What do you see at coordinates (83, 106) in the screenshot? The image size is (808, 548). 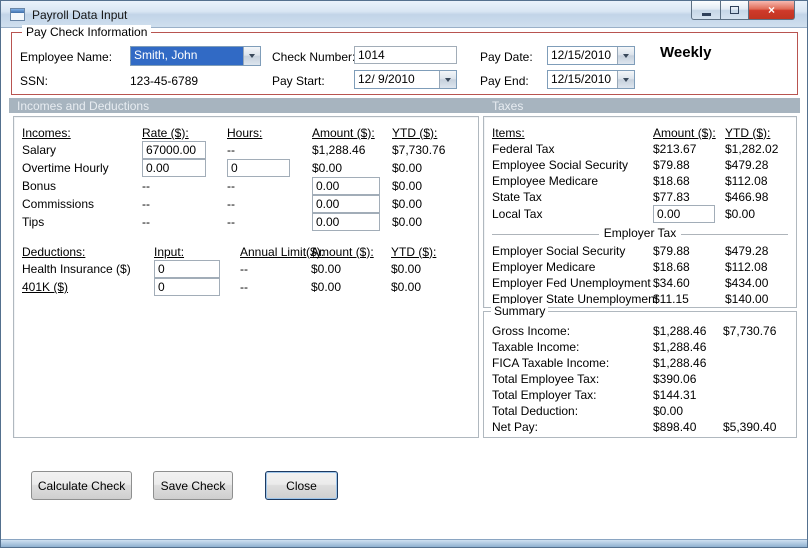 I see `incomes-deductions-section-label: Incomes and Deductions` at bounding box center [83, 106].